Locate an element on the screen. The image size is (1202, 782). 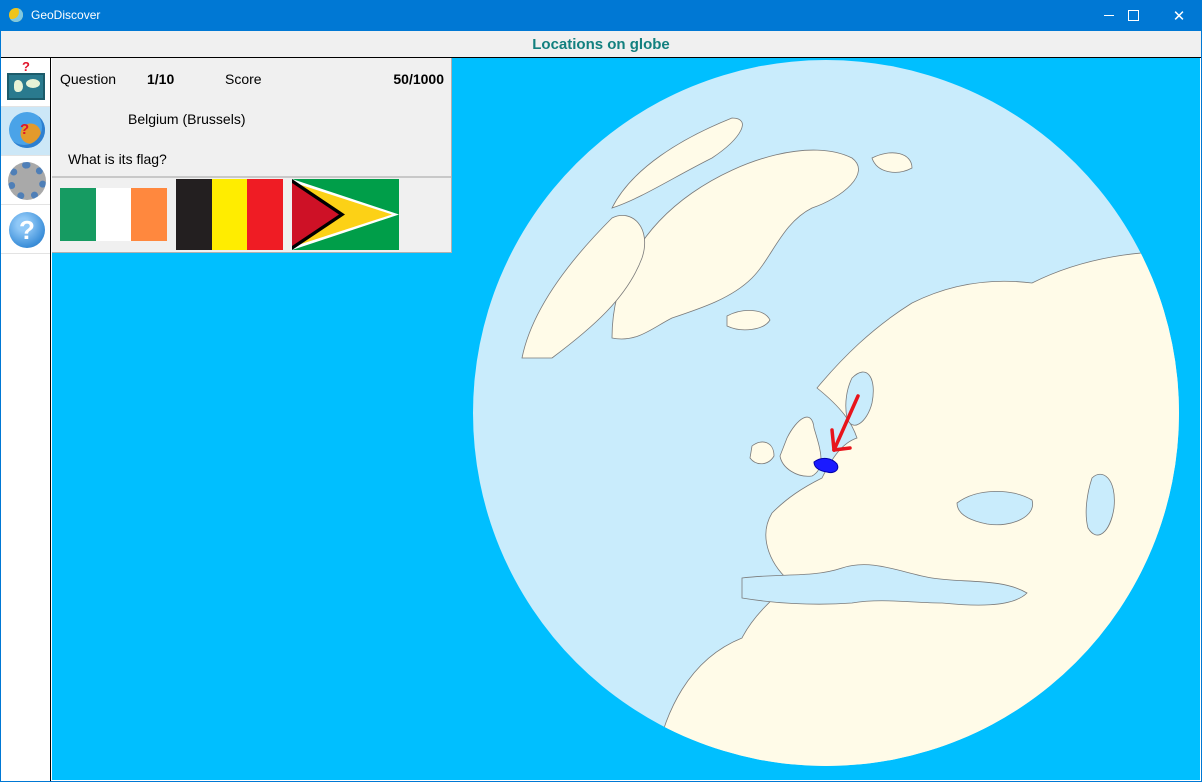
app-globe-icon is located at coordinates (16, 15).